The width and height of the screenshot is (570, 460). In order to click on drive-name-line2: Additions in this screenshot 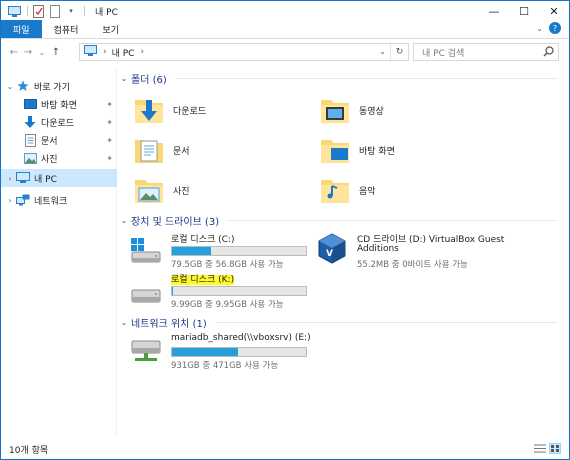, I will do `click(378, 249)`.